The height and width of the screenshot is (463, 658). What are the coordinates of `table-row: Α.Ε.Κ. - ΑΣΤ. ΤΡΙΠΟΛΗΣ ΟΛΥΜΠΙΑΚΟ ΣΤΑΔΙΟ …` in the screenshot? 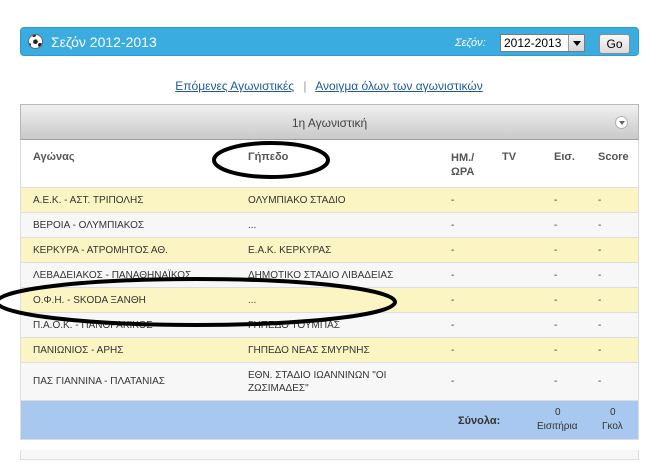 It's located at (329, 200).